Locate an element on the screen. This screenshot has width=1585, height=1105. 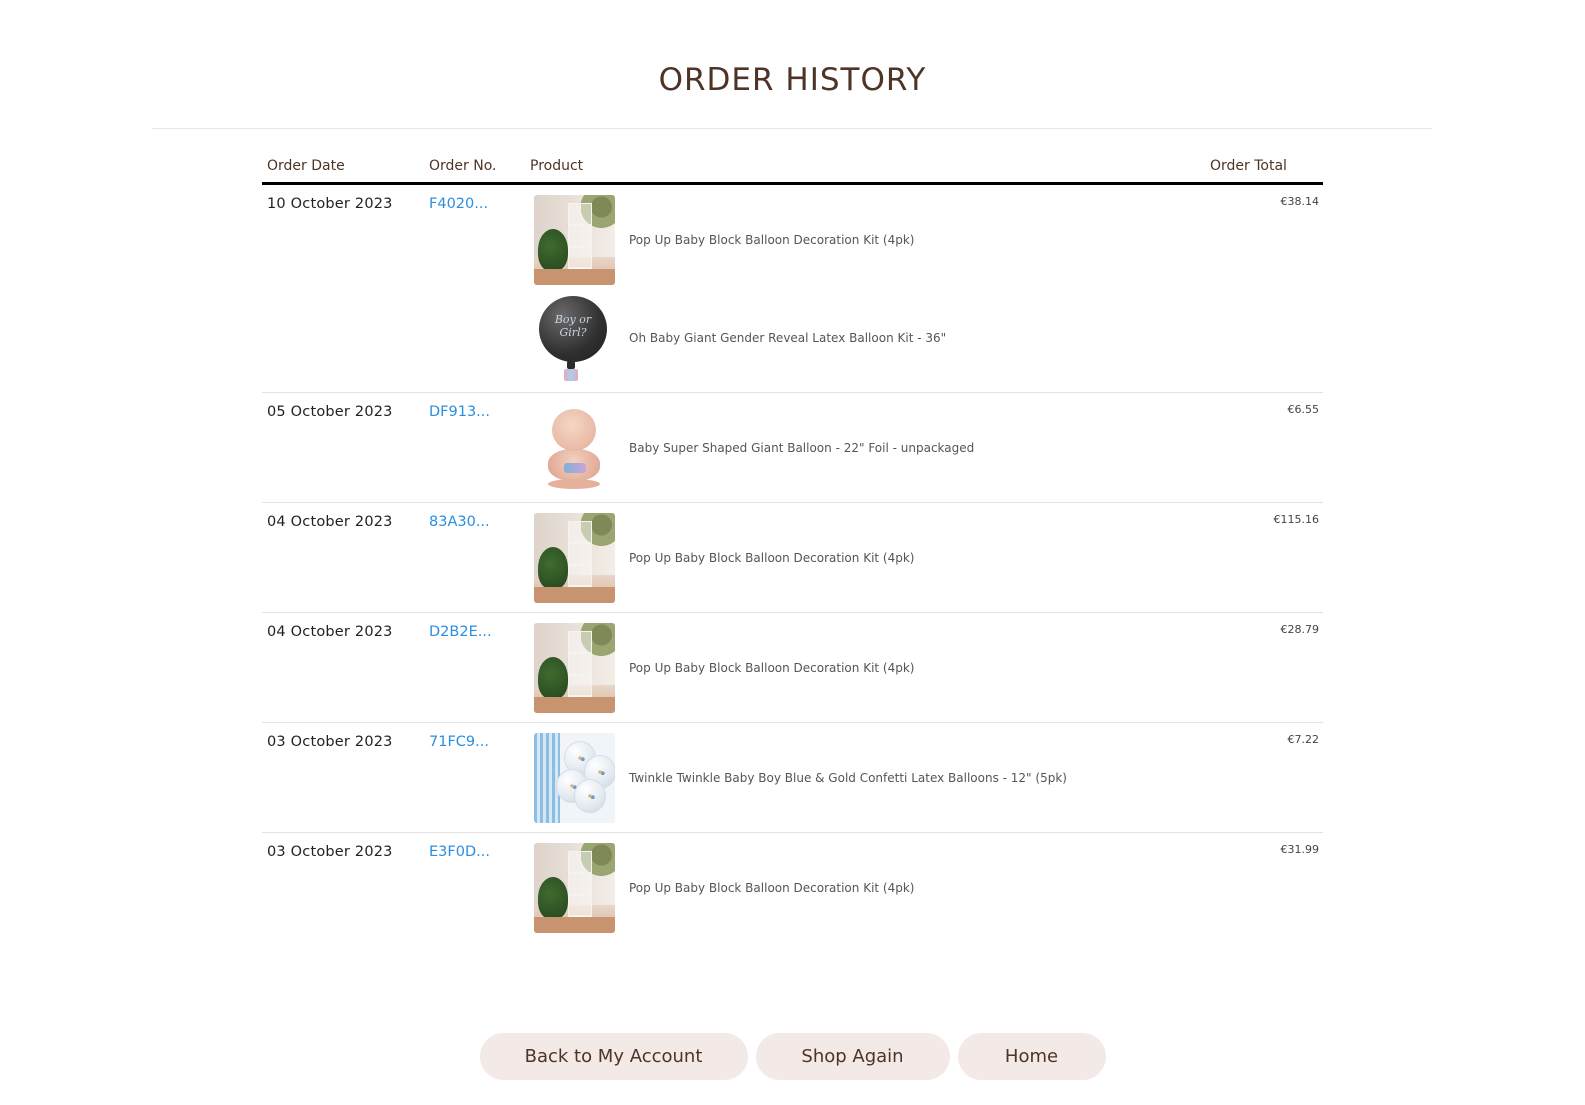
order-total: €115.16 is located at coordinates (1296, 519).